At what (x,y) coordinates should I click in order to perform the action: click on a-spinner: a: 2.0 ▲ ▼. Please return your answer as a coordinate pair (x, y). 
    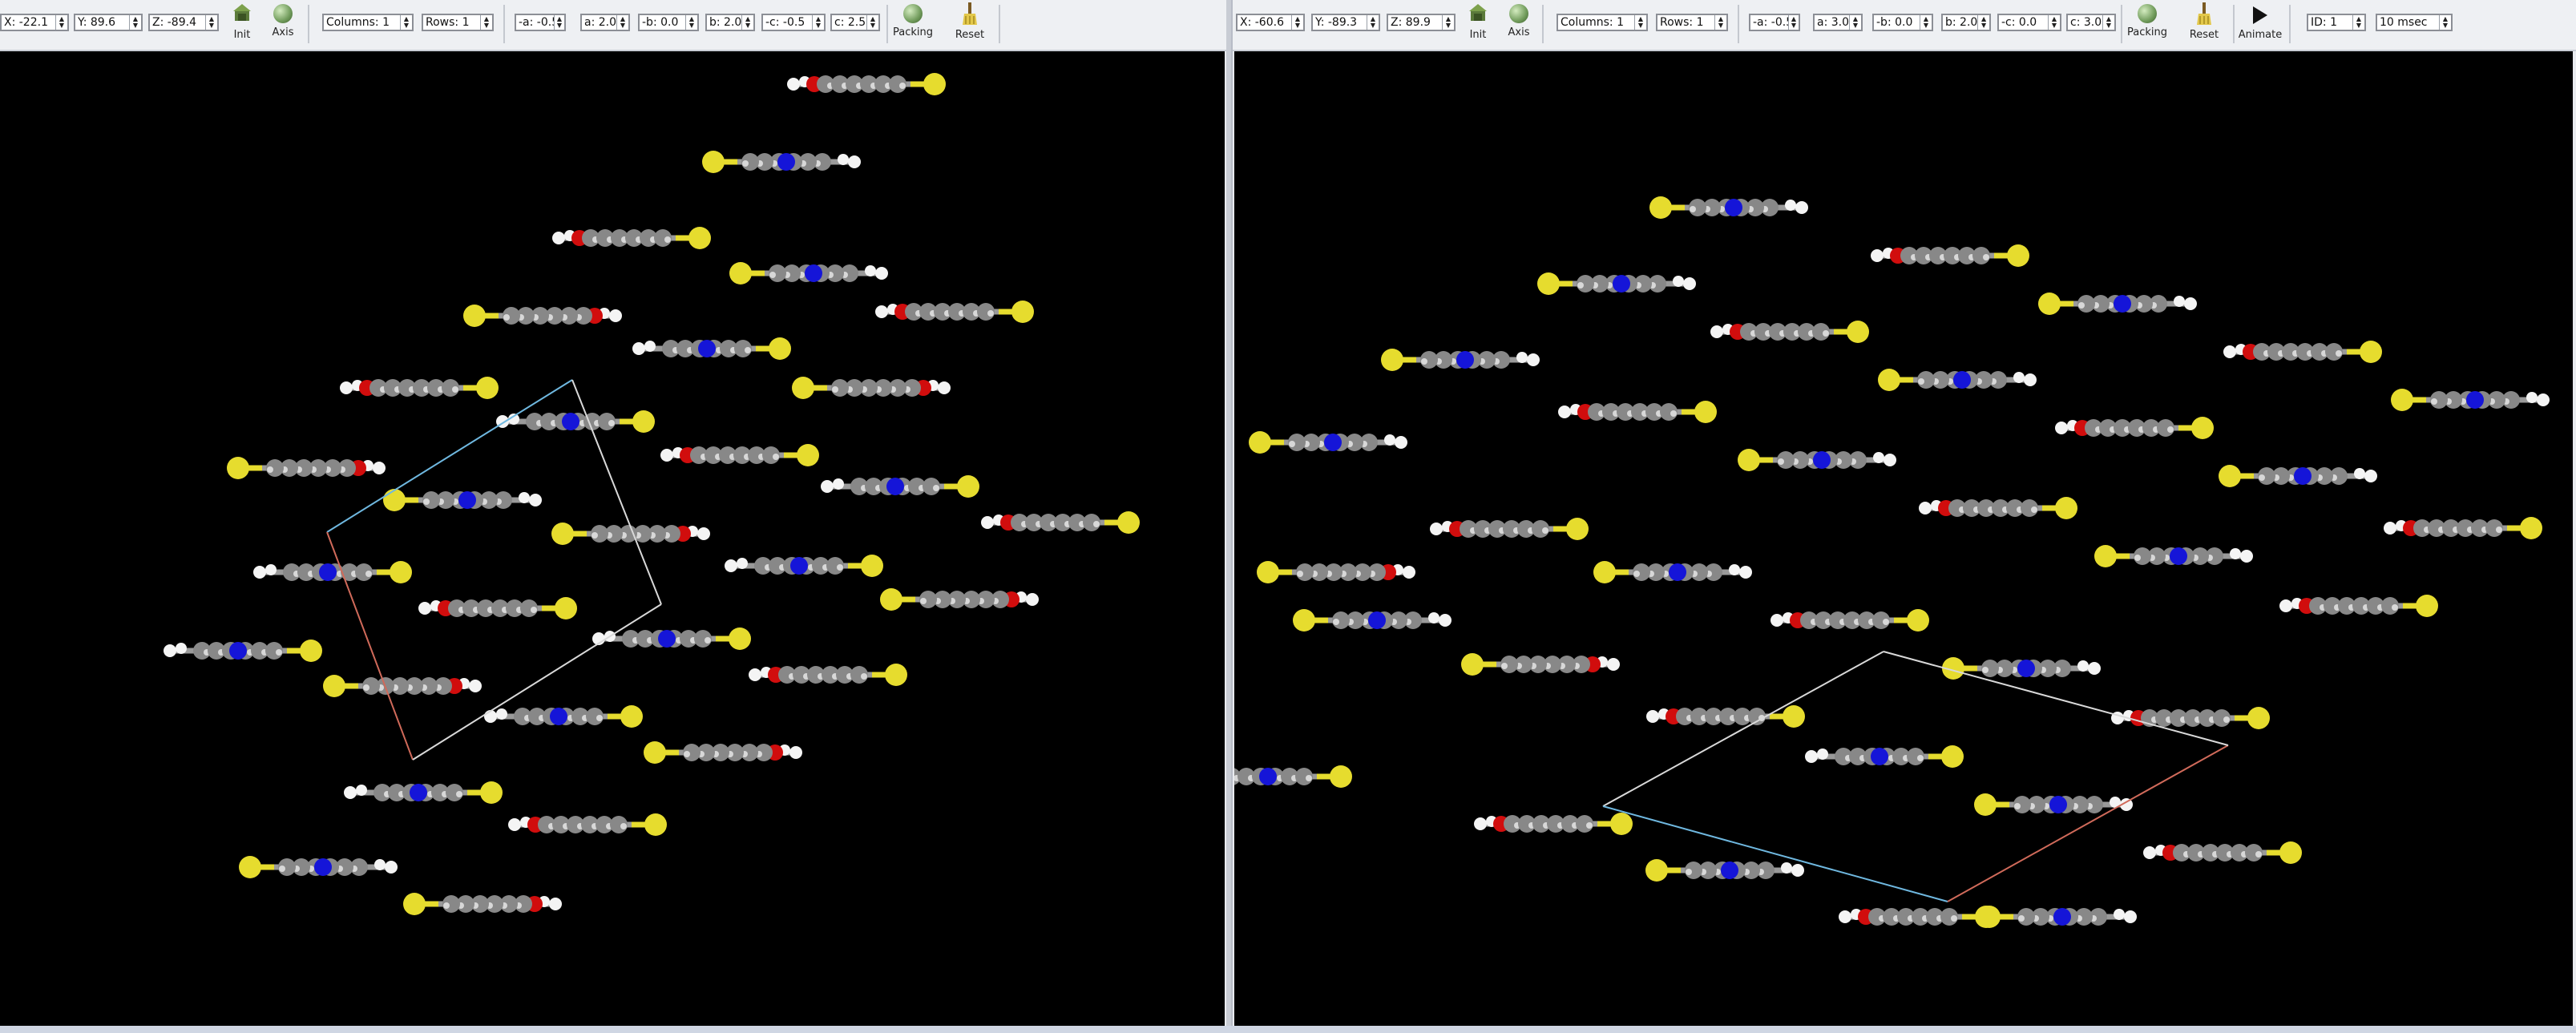
    Looking at the image, I should click on (605, 22).